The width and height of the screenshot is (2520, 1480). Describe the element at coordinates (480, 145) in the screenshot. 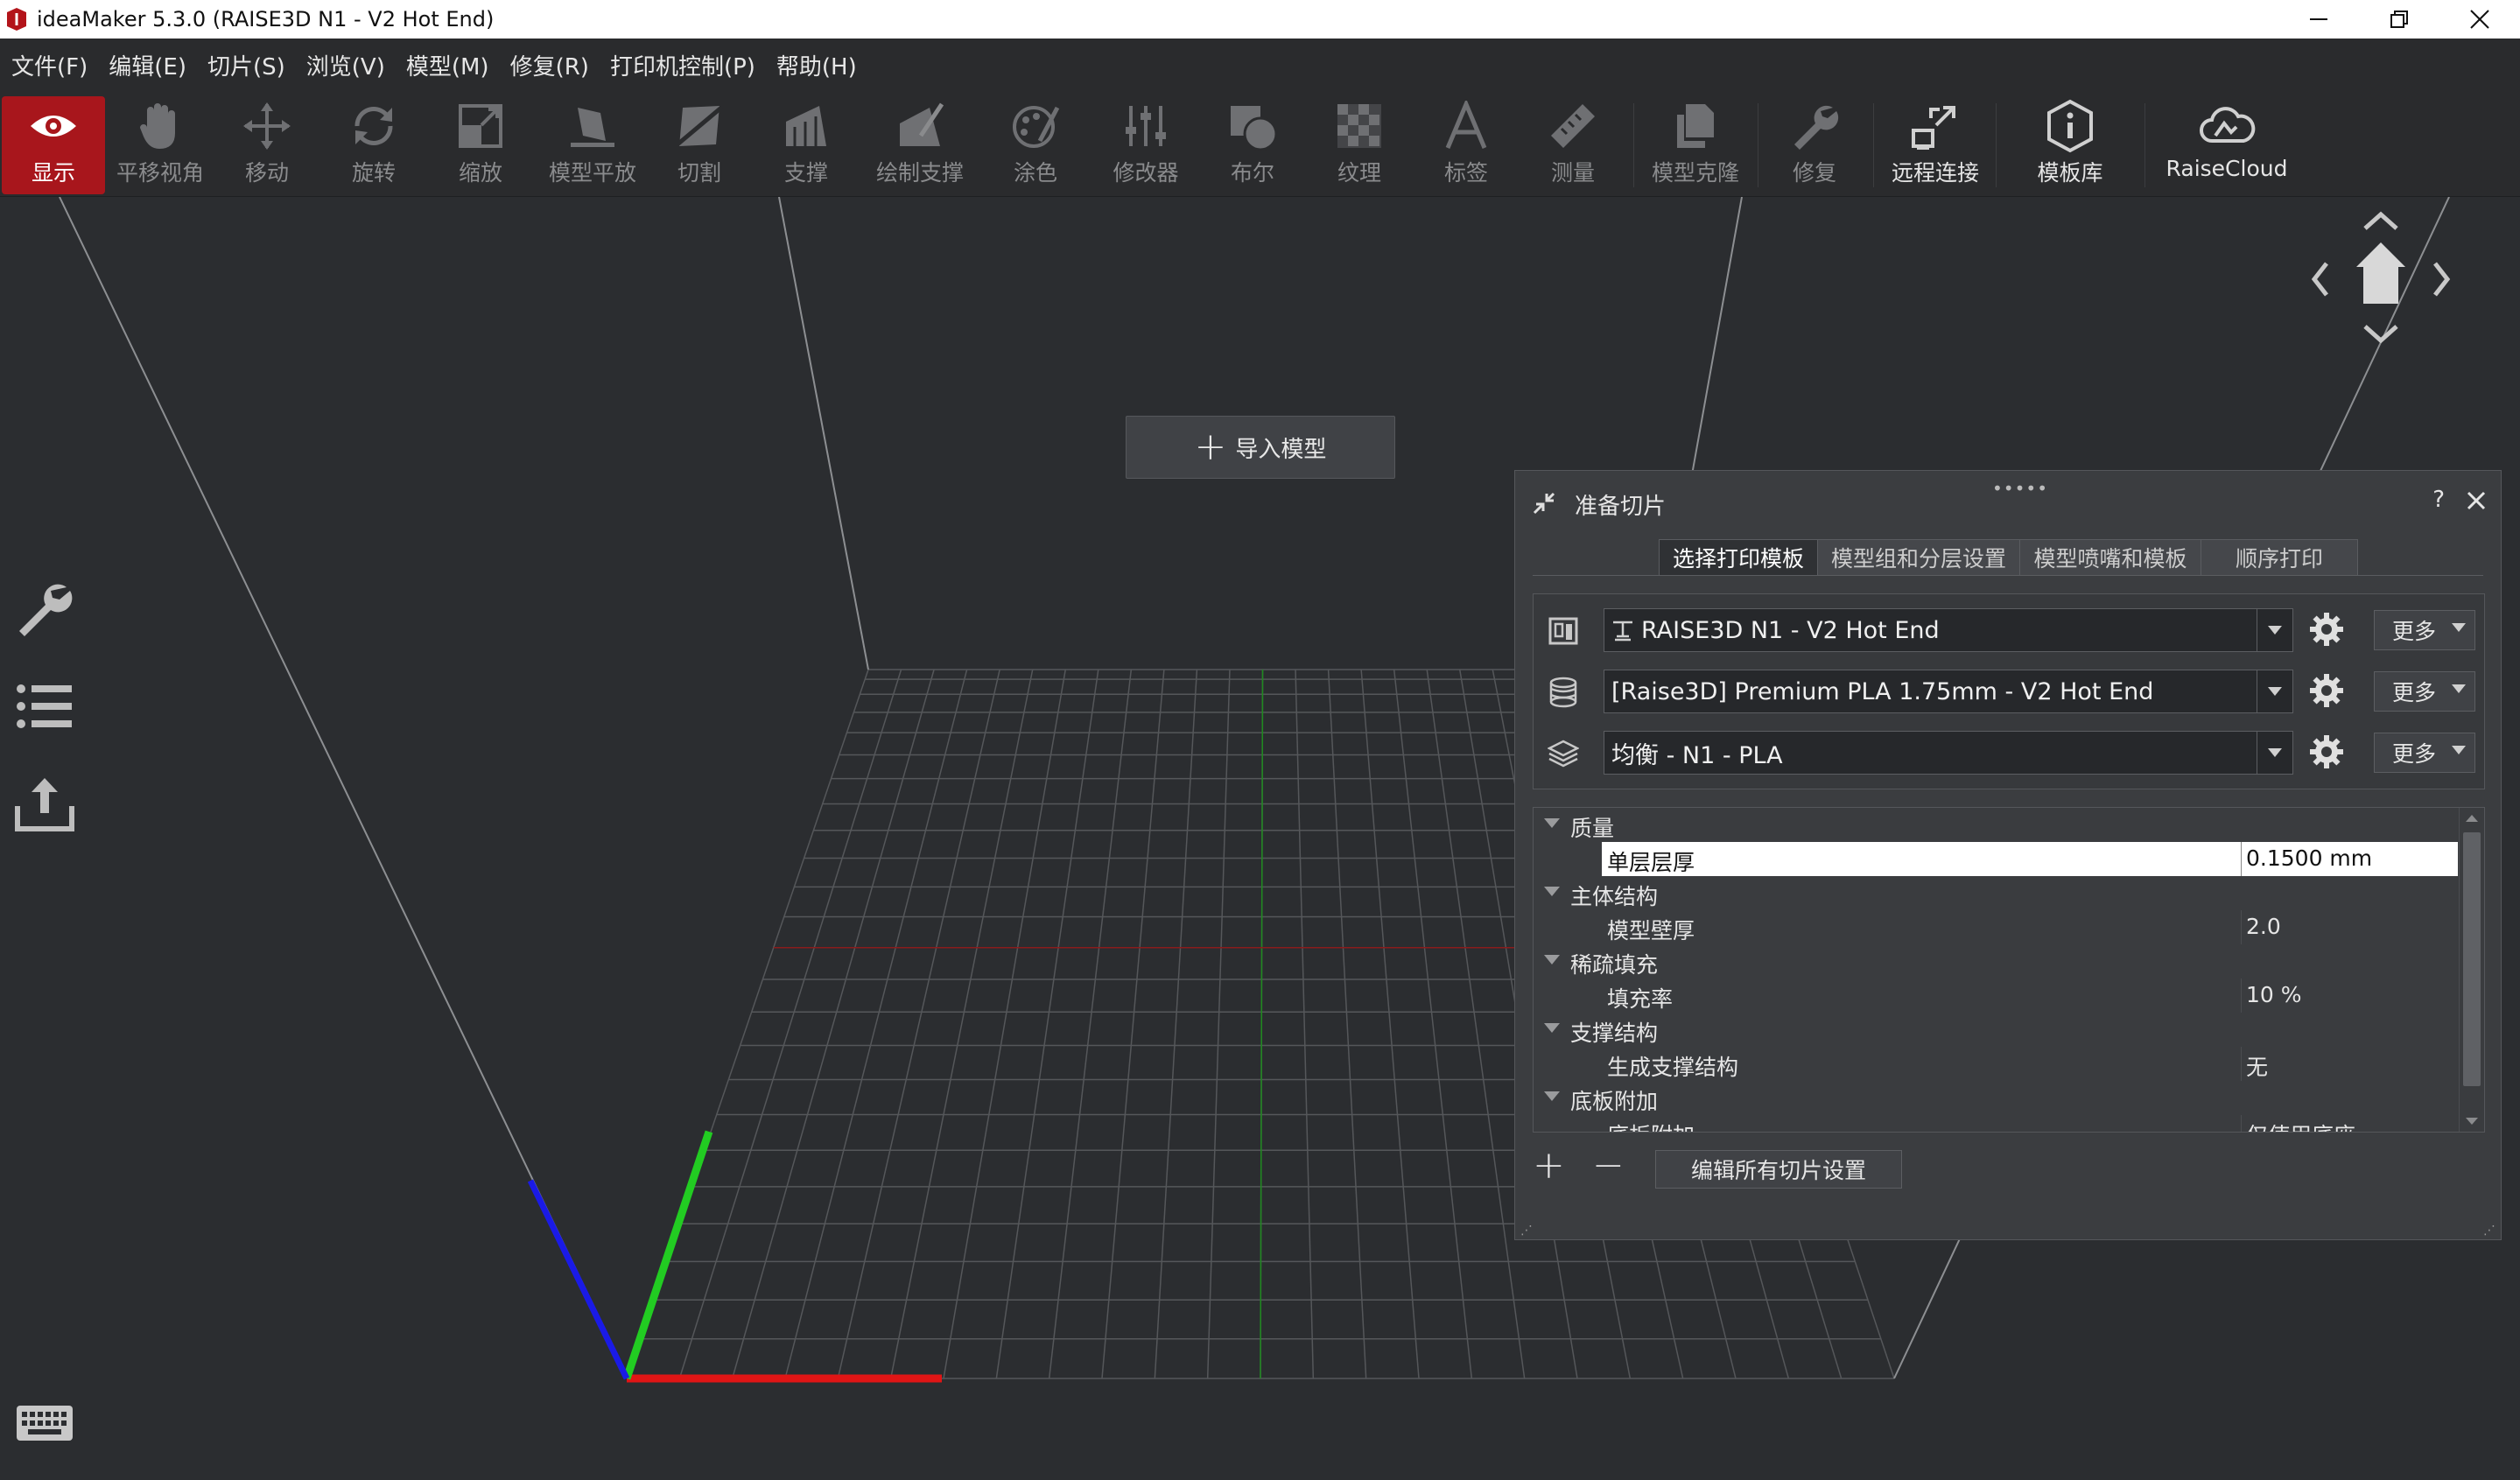

I see `tool-scale: 缩放` at that location.